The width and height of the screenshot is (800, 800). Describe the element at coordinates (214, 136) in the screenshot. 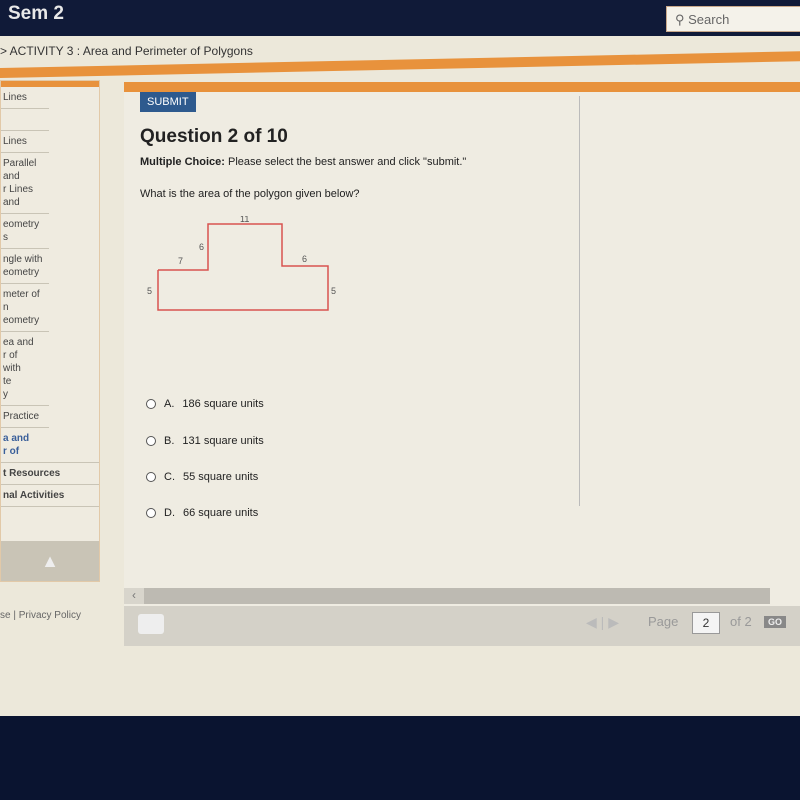

I see `question-title: Question 2 of 10` at that location.